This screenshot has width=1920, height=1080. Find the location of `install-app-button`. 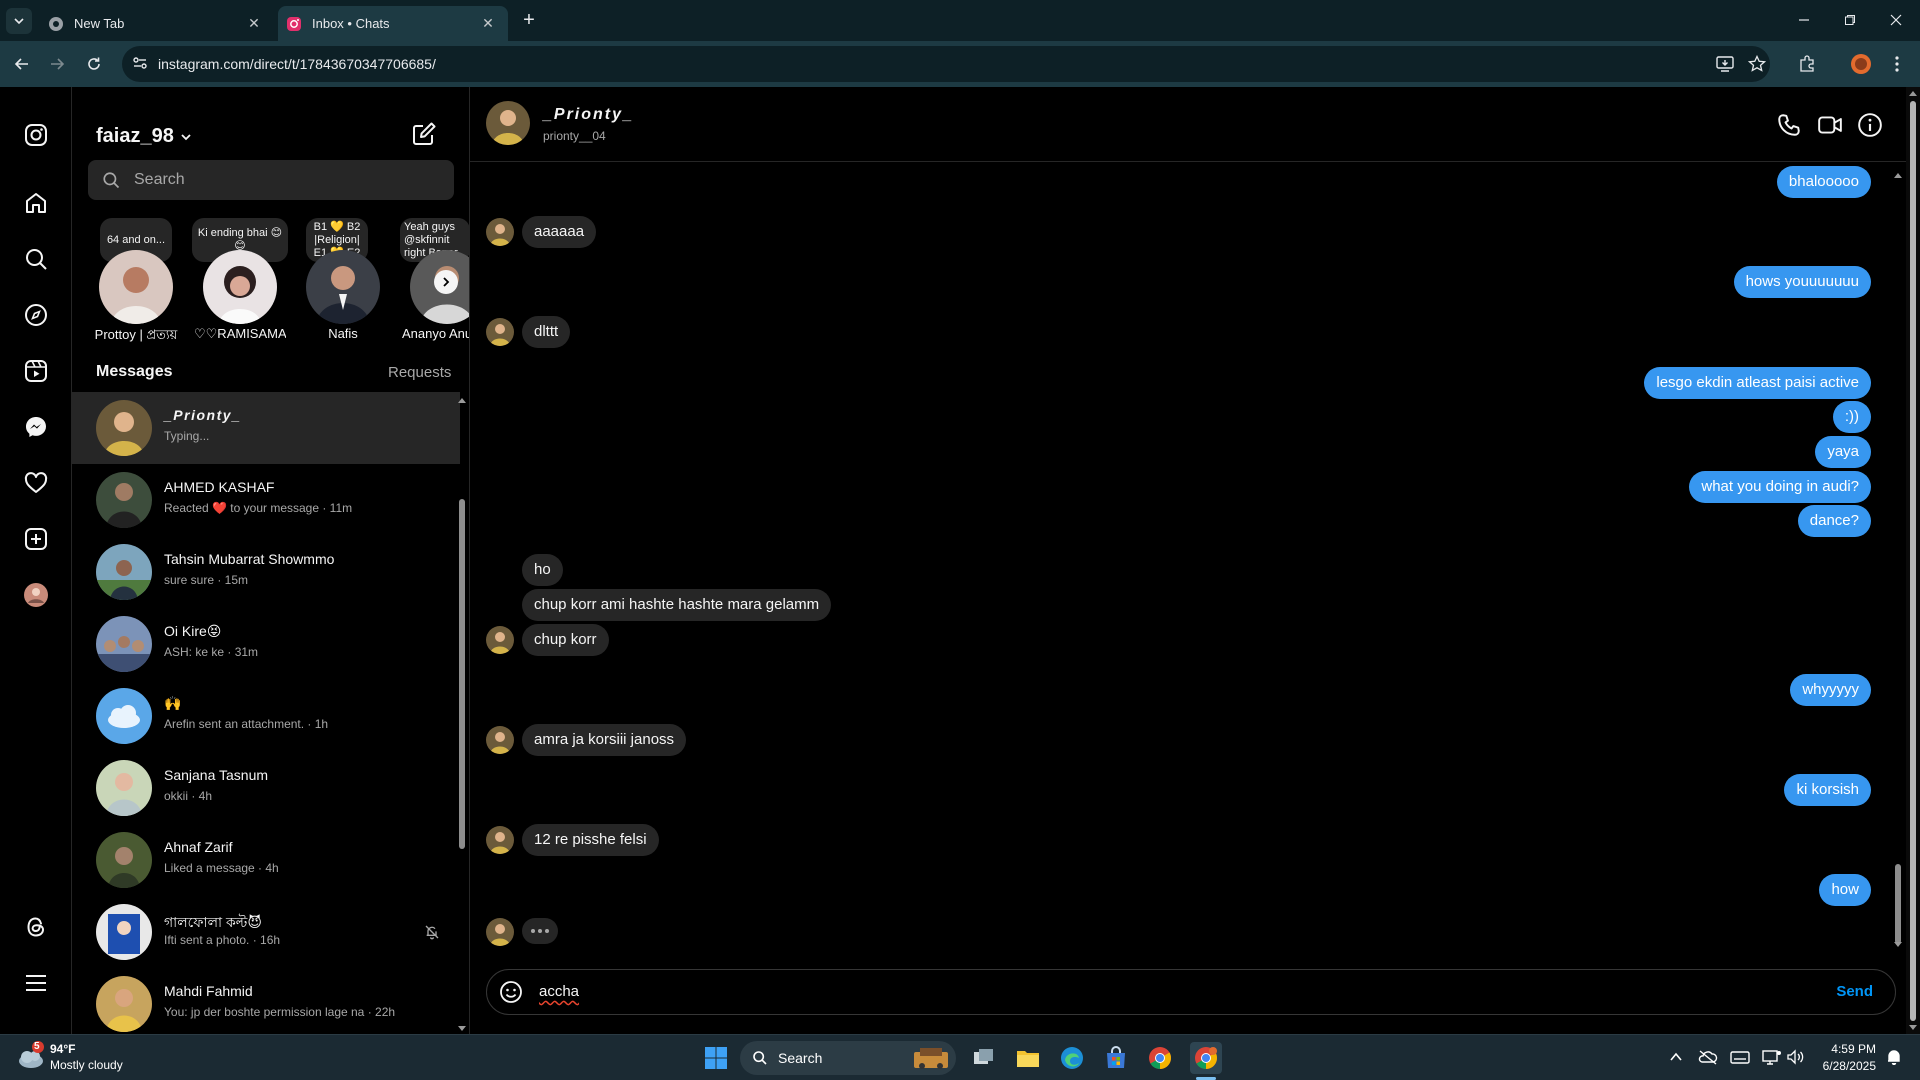

install-app-button is located at coordinates (1725, 64).